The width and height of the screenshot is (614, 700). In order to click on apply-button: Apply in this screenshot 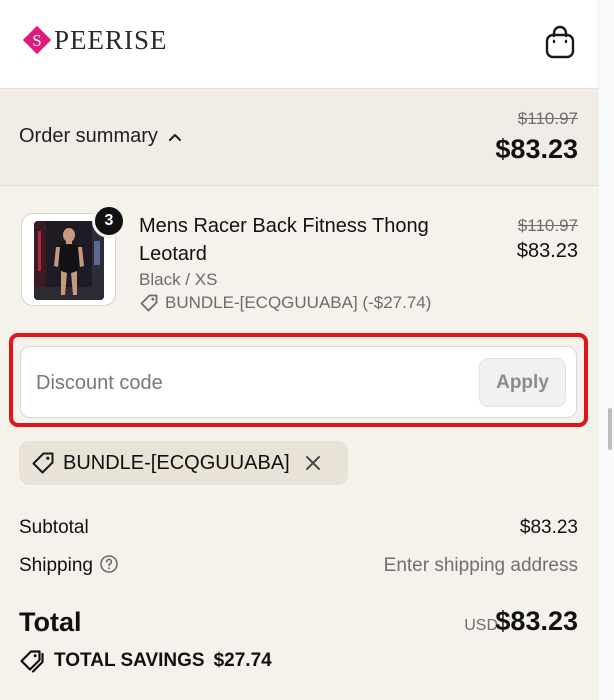, I will do `click(522, 382)`.